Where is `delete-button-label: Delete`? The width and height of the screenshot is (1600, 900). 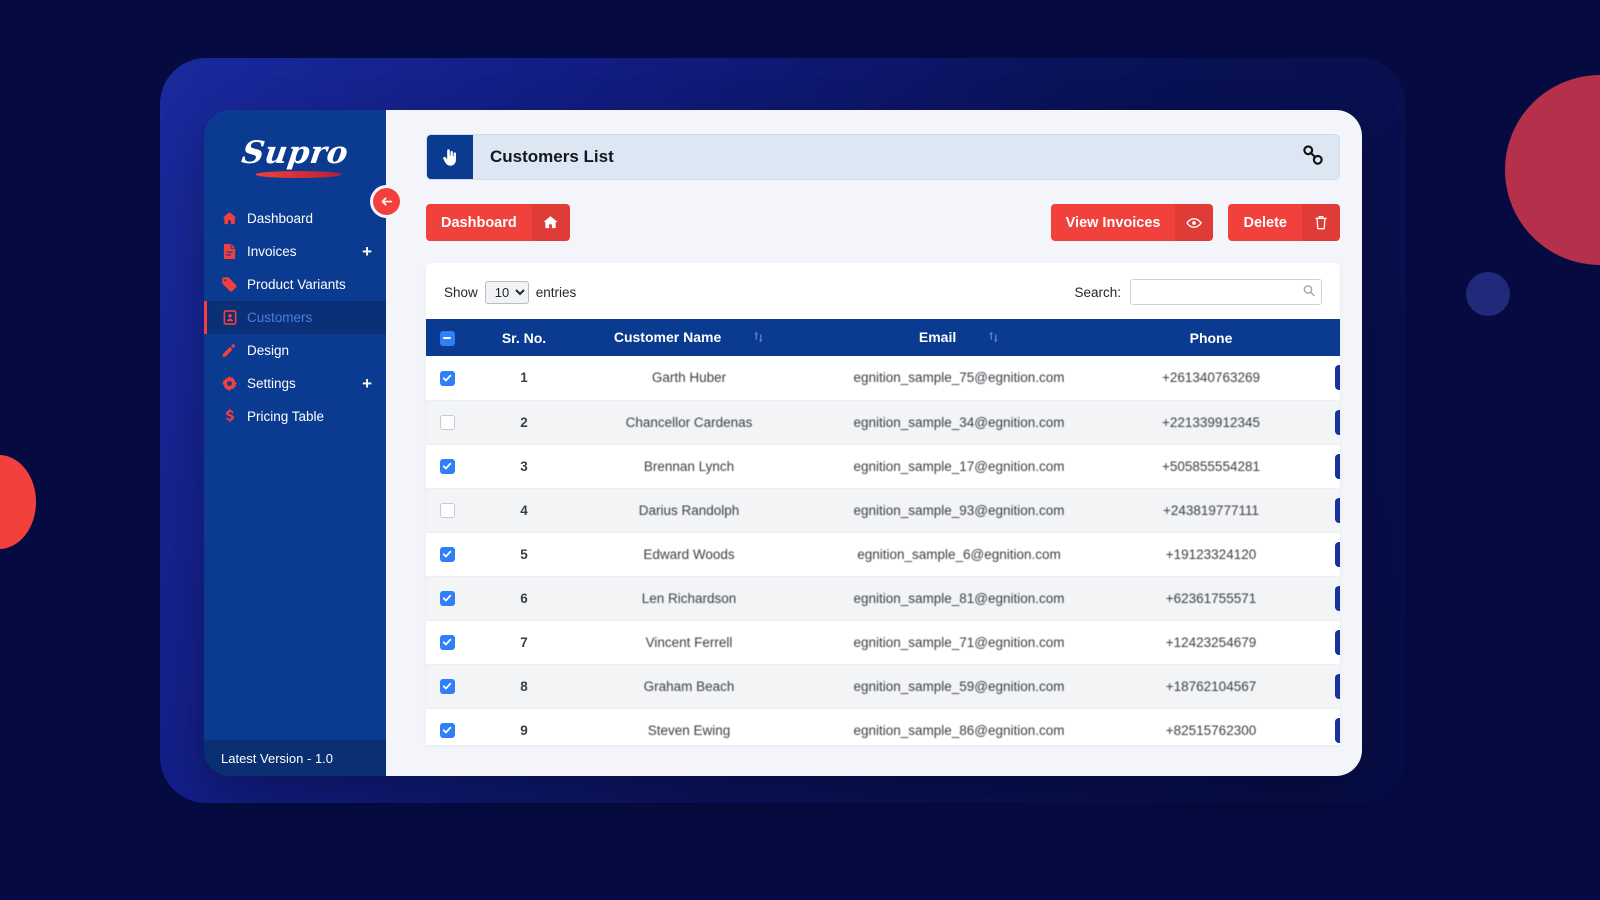
delete-button-label: Delete is located at coordinates (1265, 222).